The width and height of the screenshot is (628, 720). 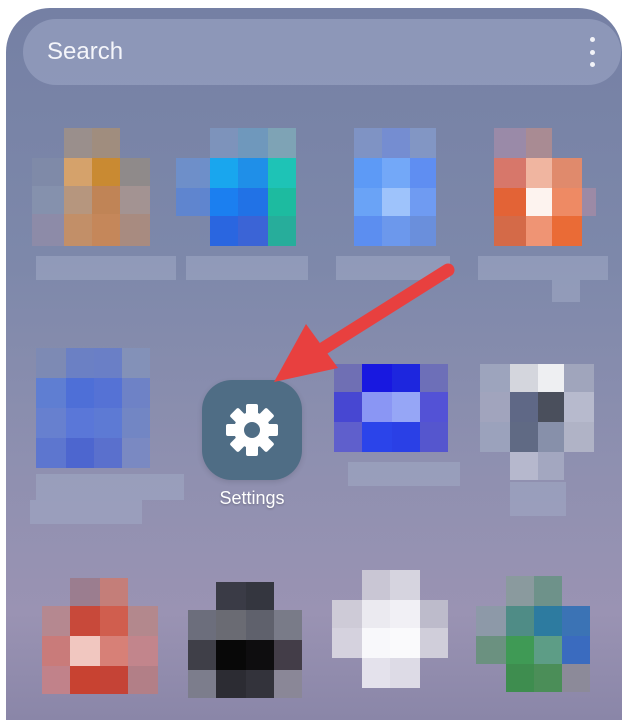 I want to click on settings-app: Settings, so click(x=252, y=448).